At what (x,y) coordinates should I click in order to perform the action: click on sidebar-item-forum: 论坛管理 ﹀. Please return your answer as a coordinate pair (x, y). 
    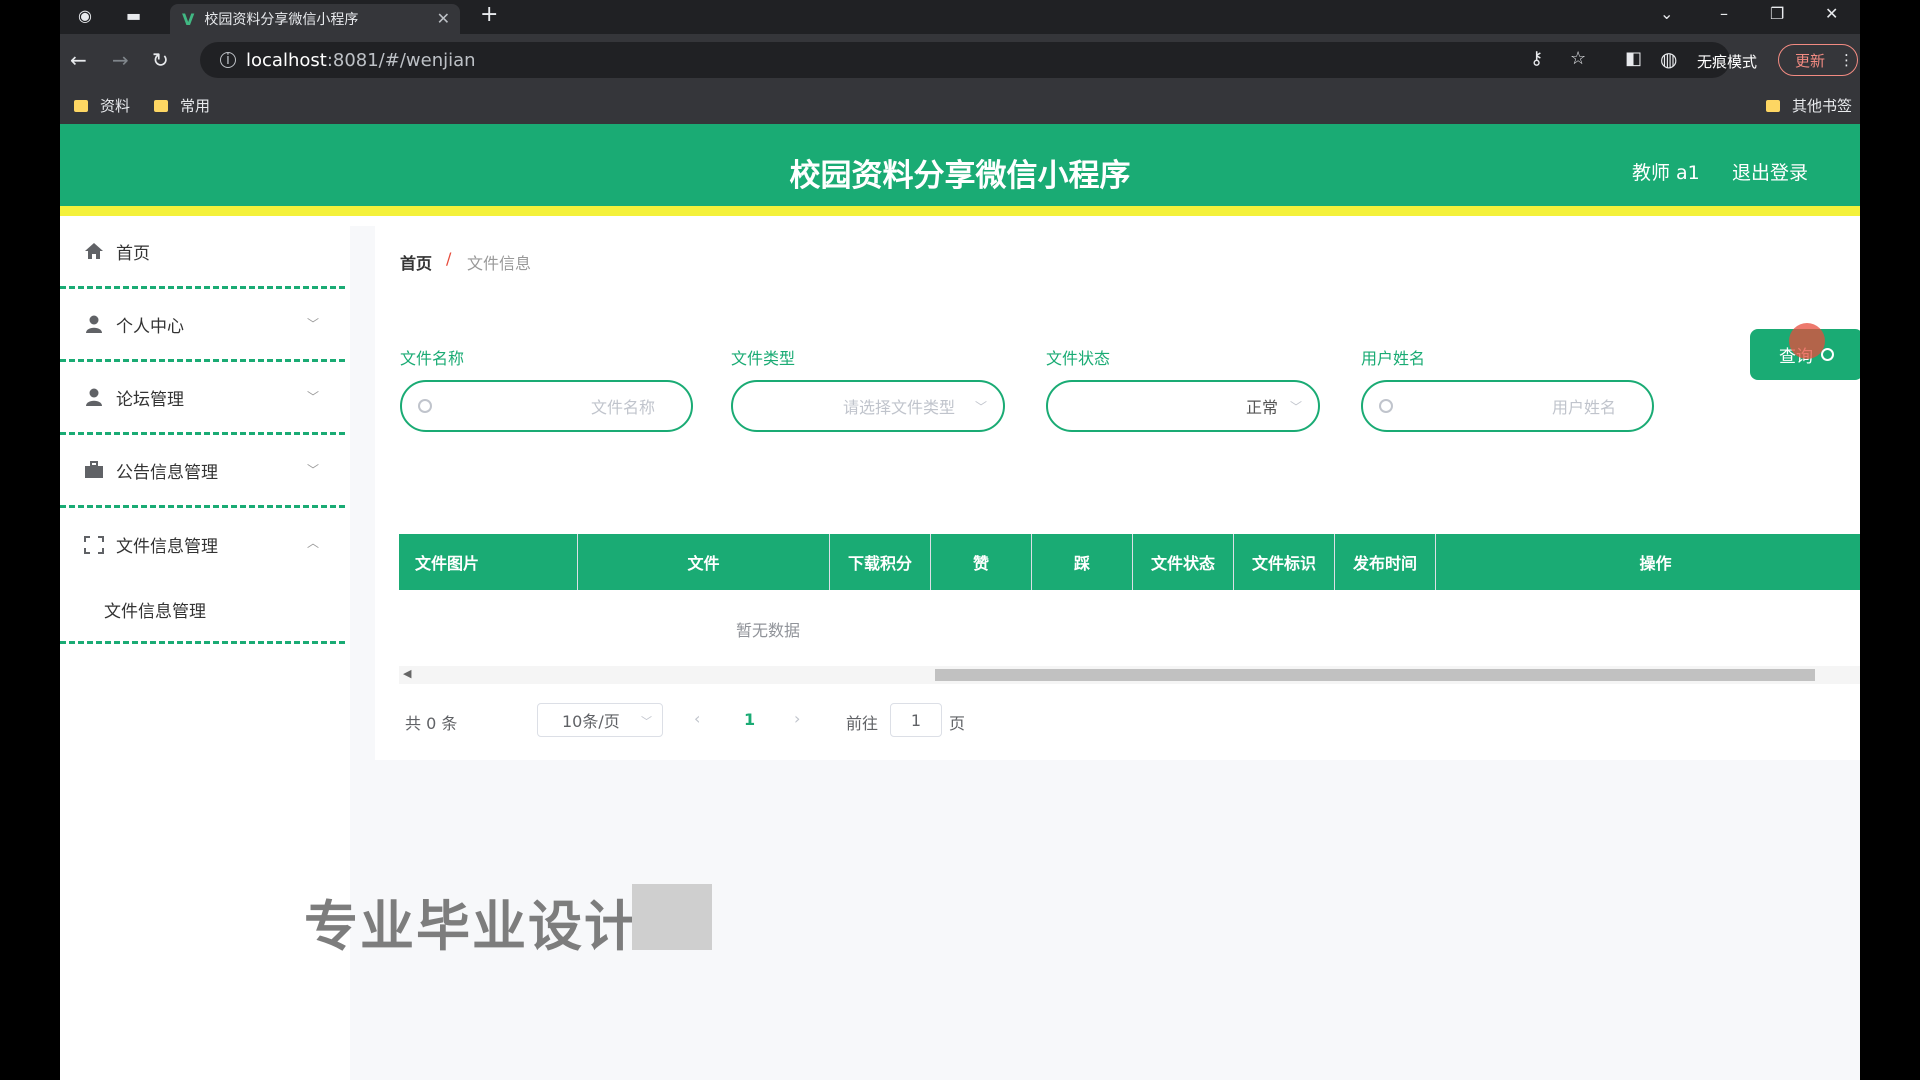
    Looking at the image, I should click on (202, 398).